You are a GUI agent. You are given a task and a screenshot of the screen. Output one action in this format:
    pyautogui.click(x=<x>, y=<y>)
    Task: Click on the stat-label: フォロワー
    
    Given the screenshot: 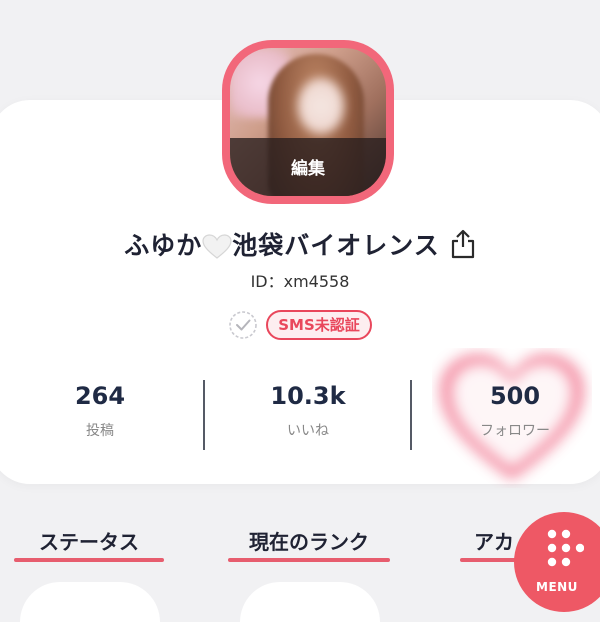 What is the action you would take?
    pyautogui.click(x=515, y=431)
    